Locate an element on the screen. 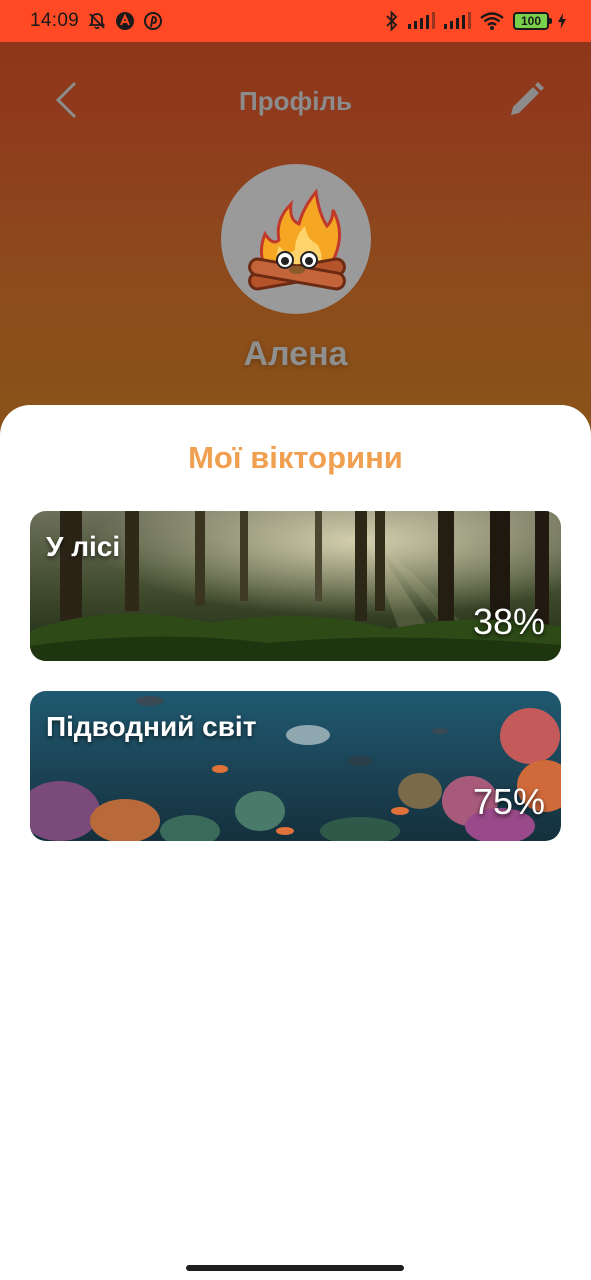 The image size is (591, 1280). battery-level: 100 is located at coordinates (531, 21).